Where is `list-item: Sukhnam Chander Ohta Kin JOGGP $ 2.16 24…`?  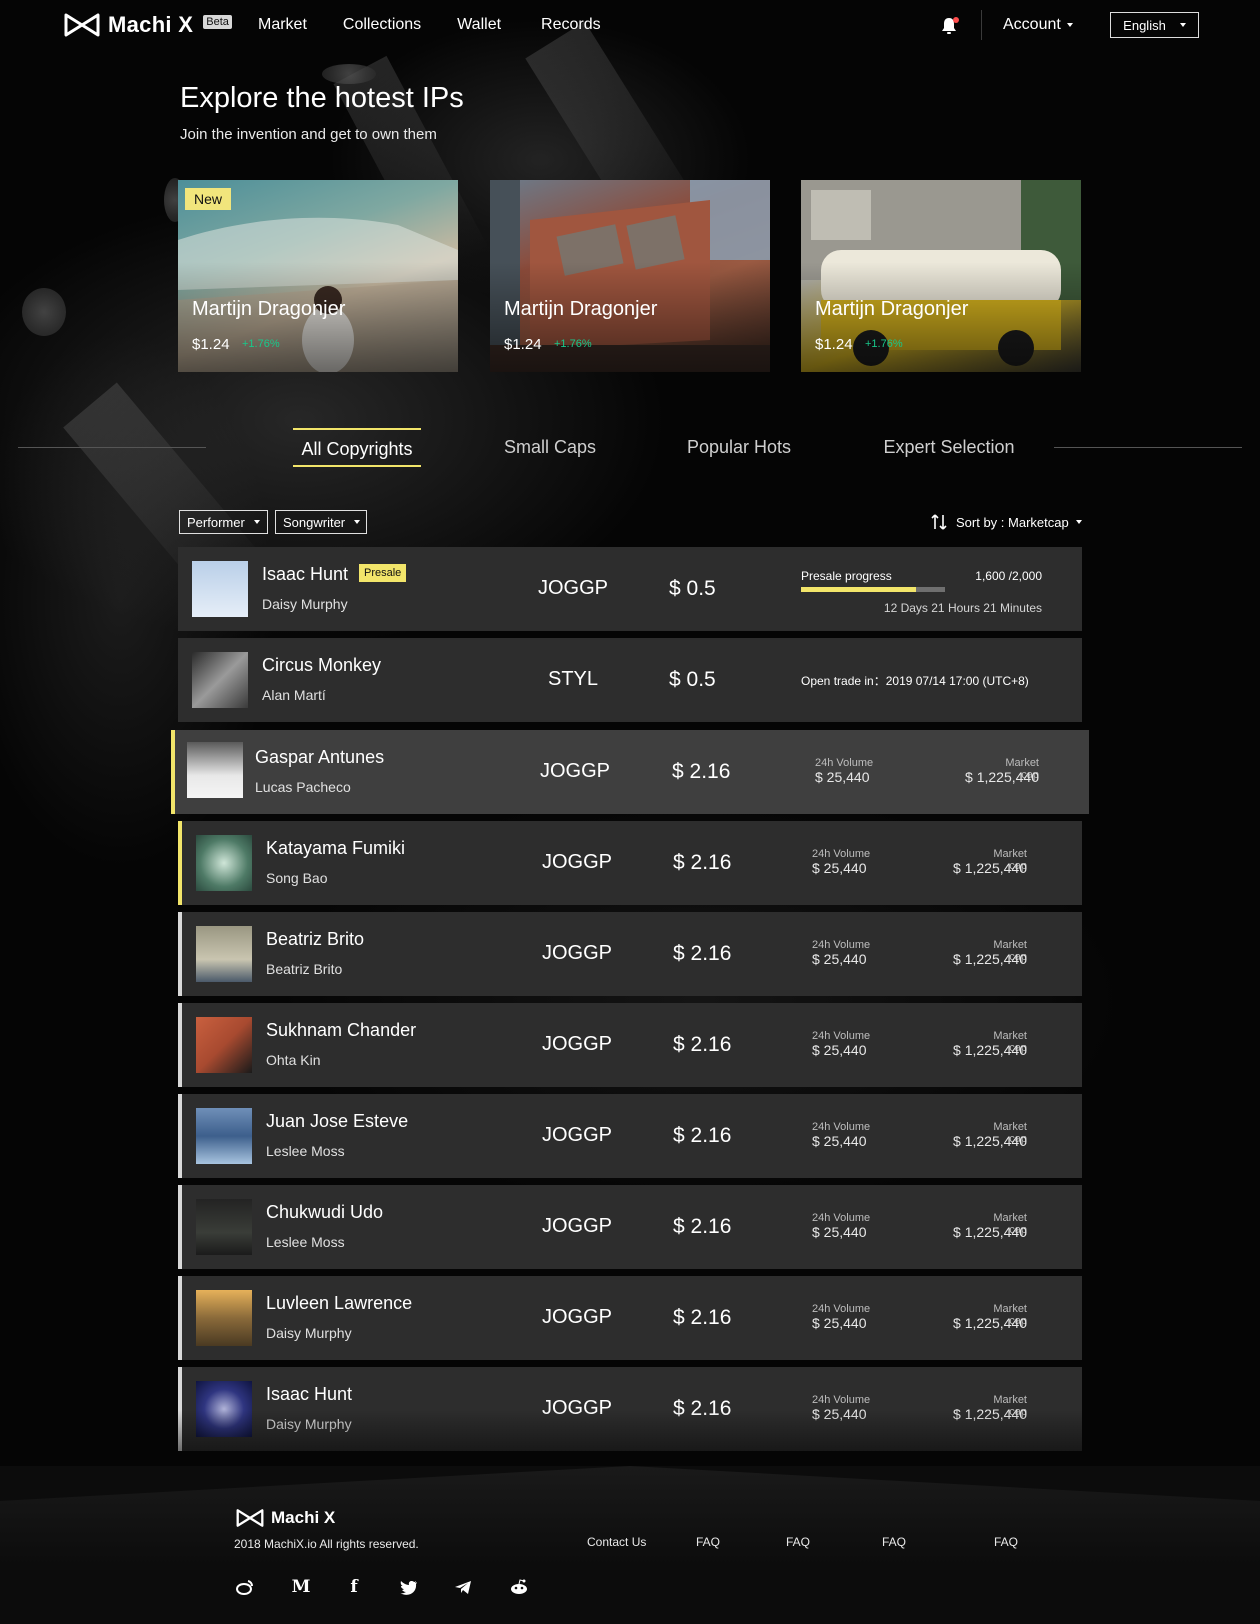 list-item: Sukhnam Chander Ohta Kin JOGGP $ 2.16 24… is located at coordinates (630, 1045).